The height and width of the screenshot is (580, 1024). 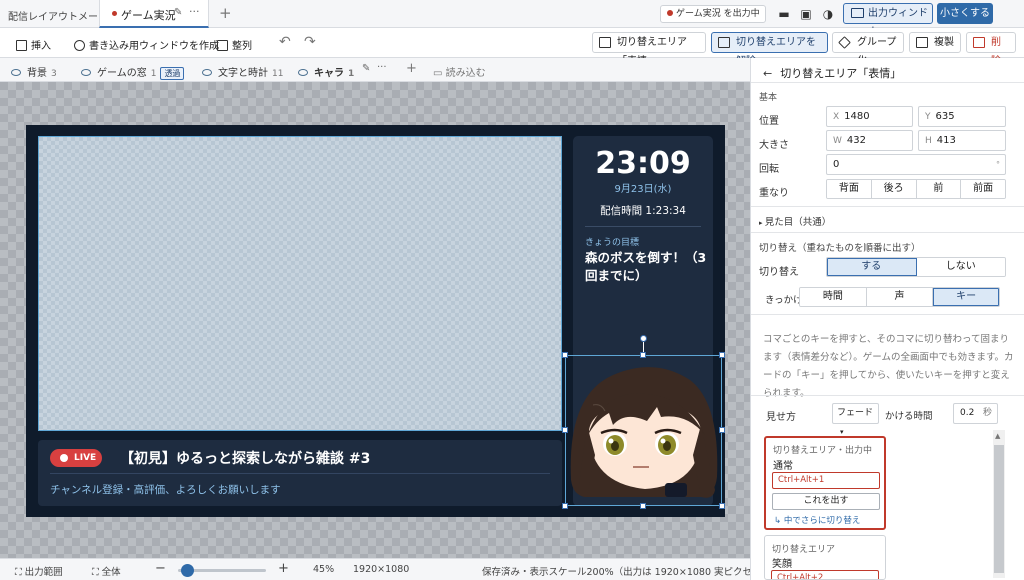 I want to click on minimize-button: 小さくする, so click(x=965, y=13).